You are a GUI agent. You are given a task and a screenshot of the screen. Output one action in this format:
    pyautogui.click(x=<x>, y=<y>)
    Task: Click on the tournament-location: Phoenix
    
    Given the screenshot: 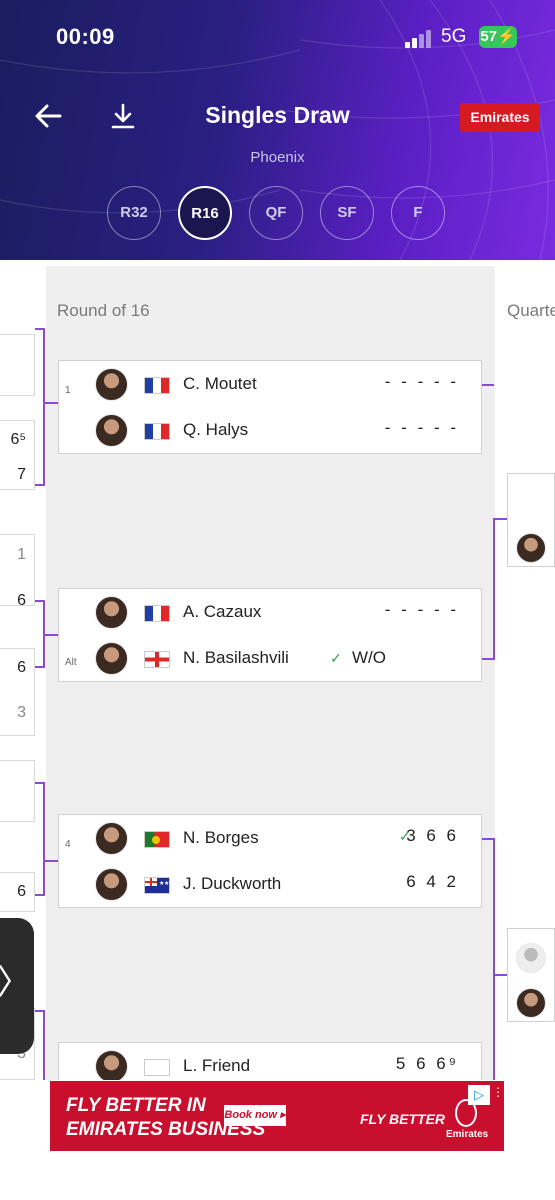 What is the action you would take?
    pyautogui.click(x=277, y=157)
    